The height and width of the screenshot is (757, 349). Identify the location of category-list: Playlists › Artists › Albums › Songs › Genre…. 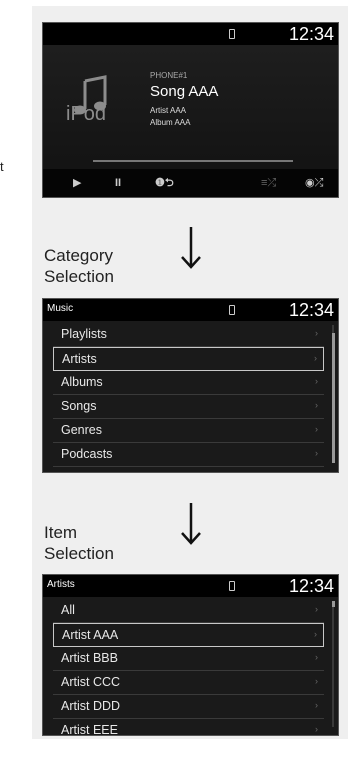
(188, 395).